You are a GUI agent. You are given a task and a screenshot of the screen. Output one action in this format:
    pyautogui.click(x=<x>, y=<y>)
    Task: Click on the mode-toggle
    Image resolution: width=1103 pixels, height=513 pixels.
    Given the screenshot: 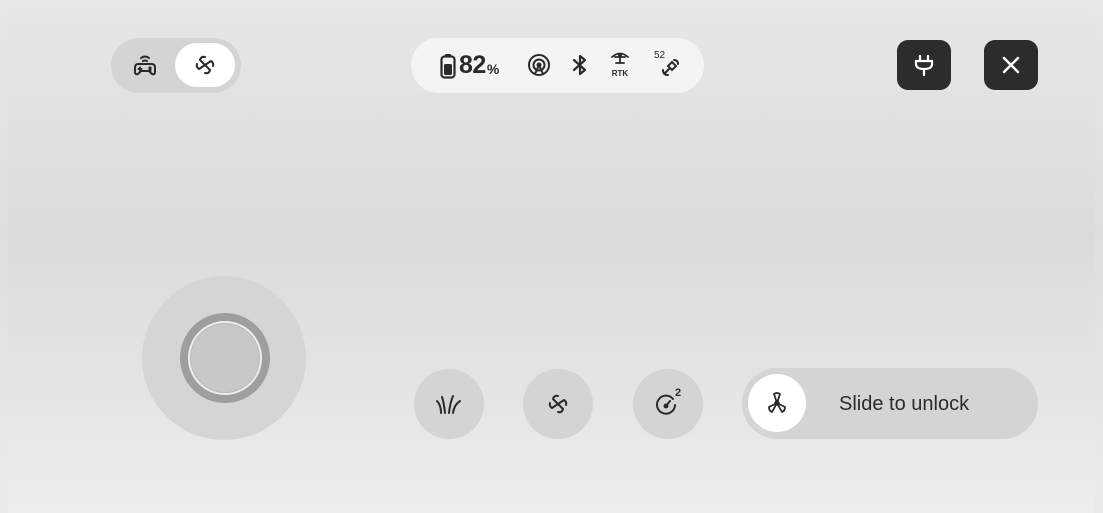 What is the action you would take?
    pyautogui.click(x=176, y=65)
    